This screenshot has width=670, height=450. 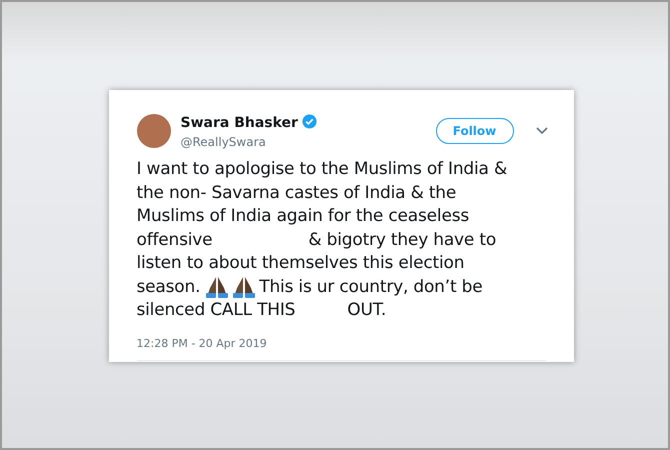 I want to click on tweet-text: offensive, so click(x=174, y=240).